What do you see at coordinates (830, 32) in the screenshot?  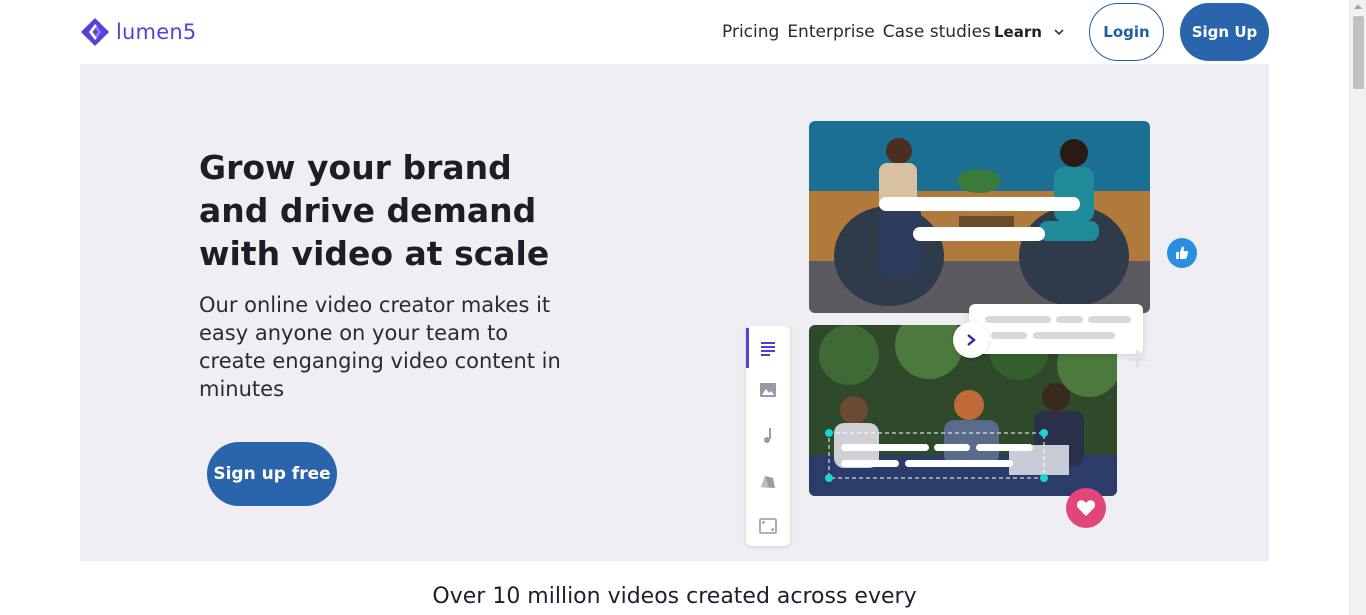 I see `nav-link-enterprise: Enterprise` at bounding box center [830, 32].